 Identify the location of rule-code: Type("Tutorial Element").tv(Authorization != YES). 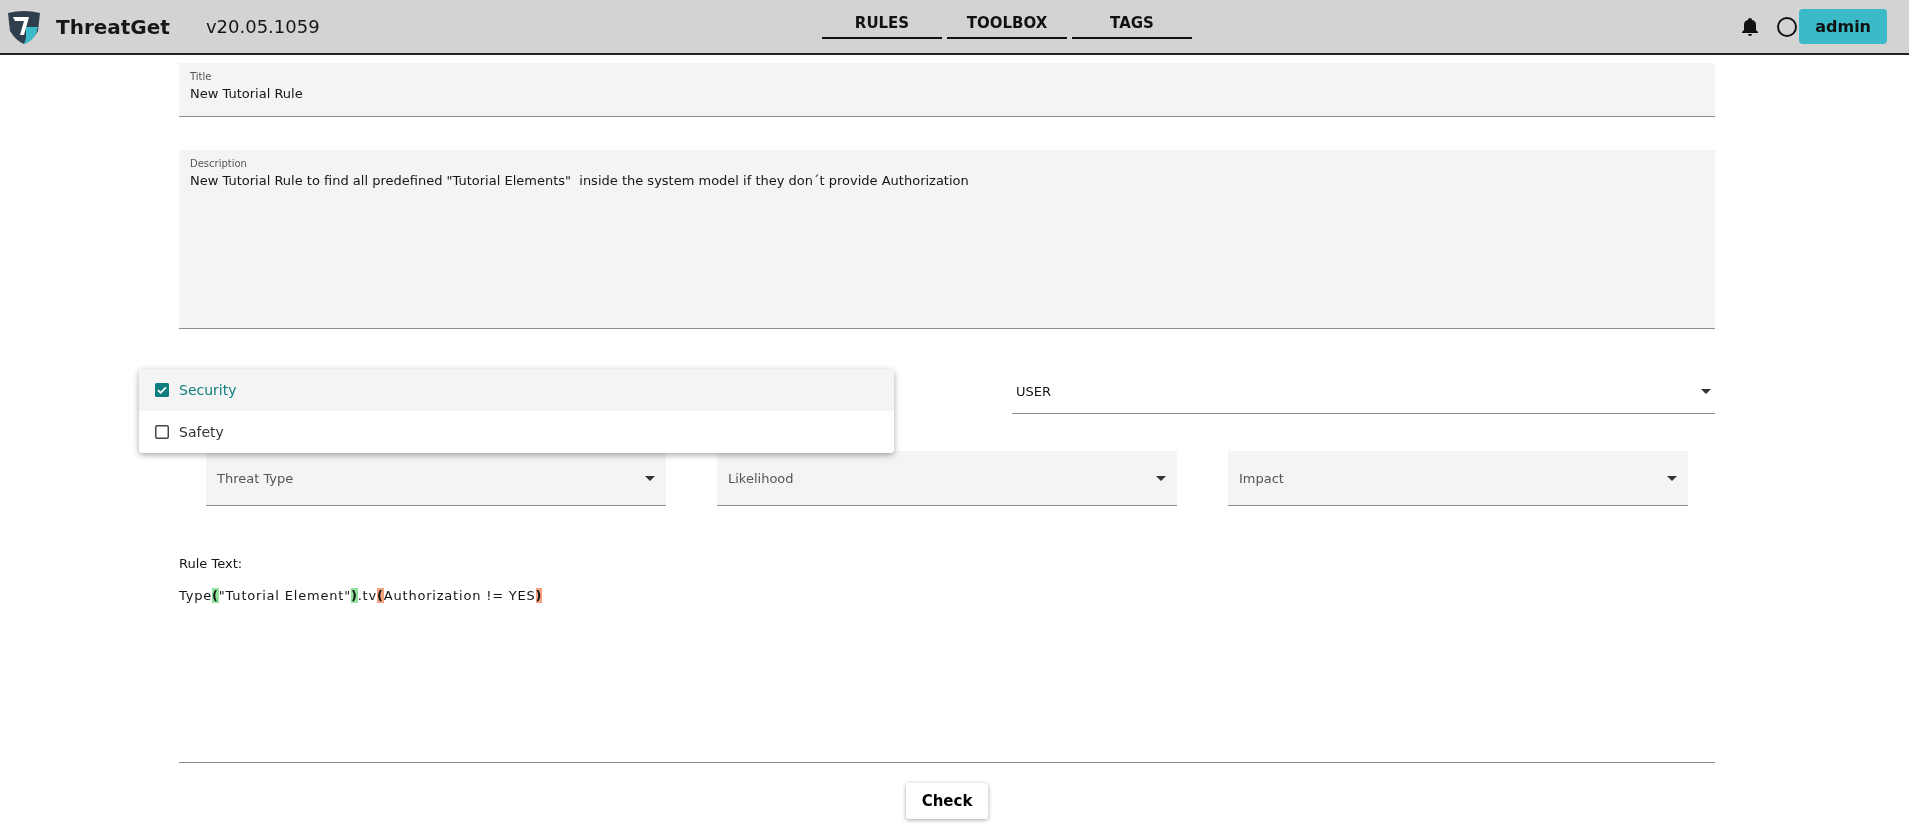
(361, 595).